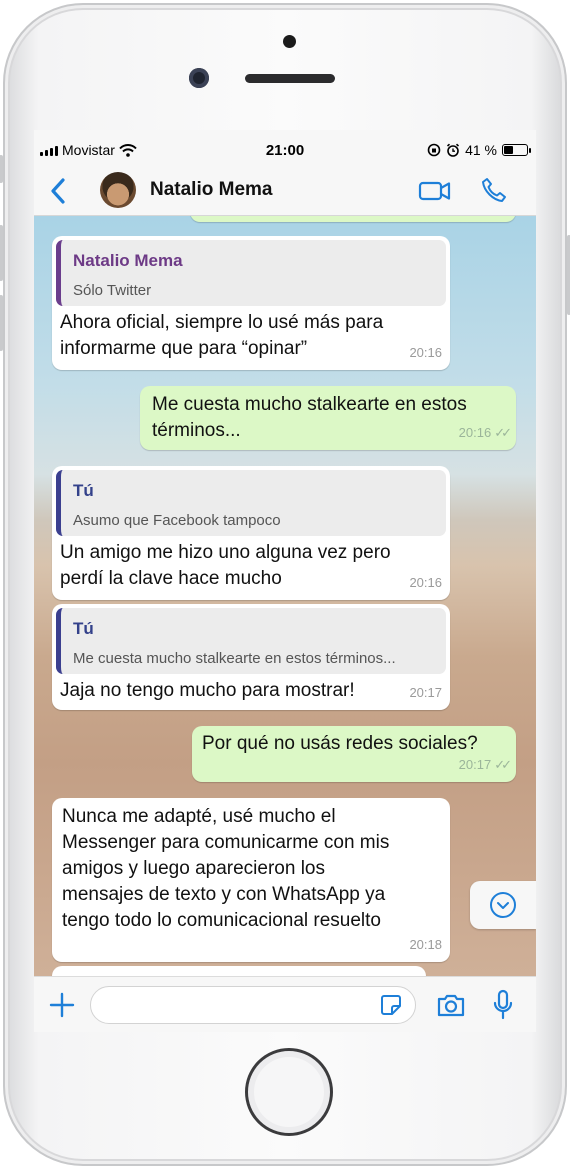 This screenshot has width=570, height=1170. I want to click on message-text: amigos y luego aparecieron los, so click(193, 868).